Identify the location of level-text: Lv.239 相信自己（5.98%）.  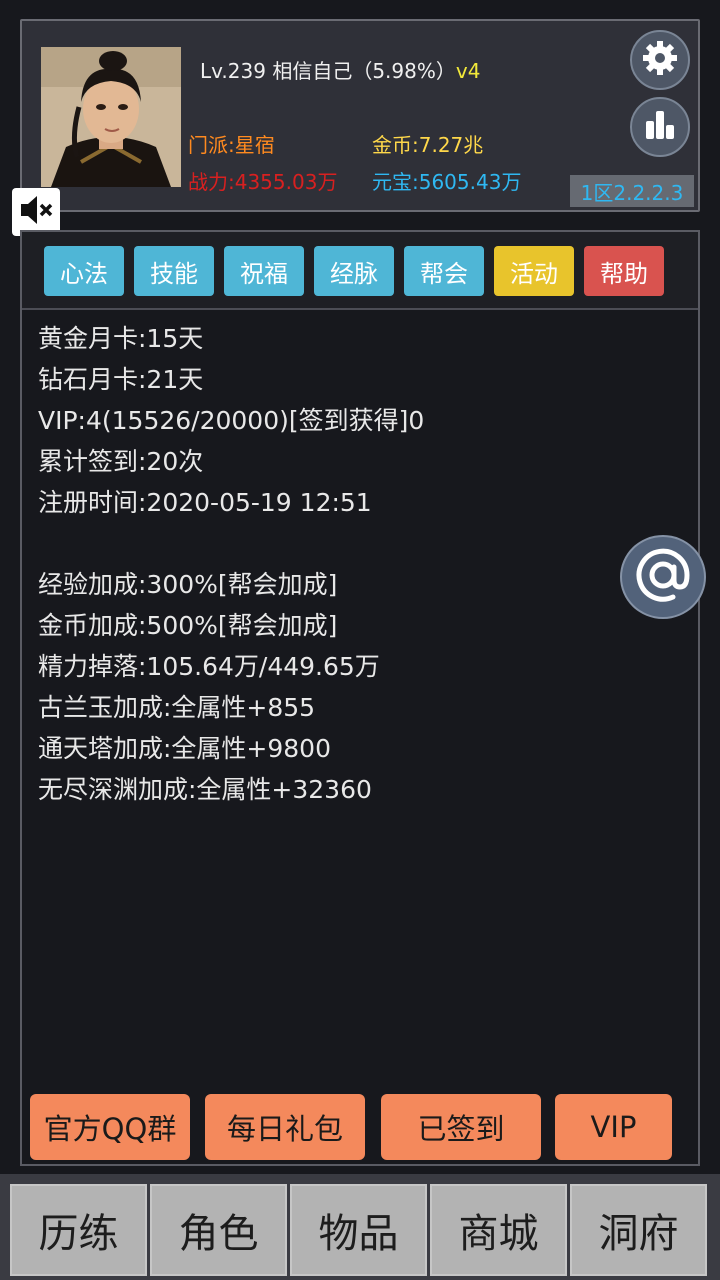
(328, 71).